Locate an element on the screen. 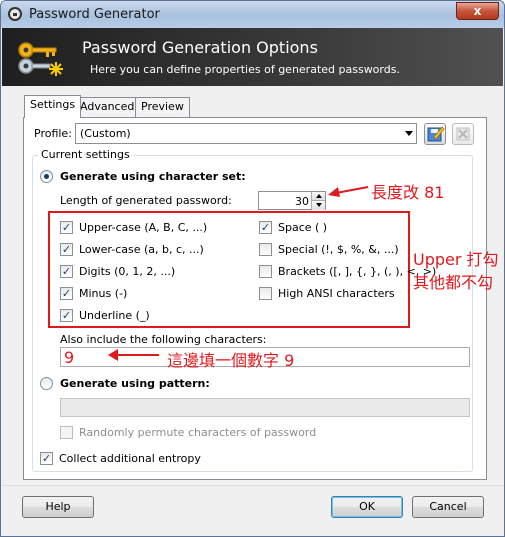  space-label: Space ( ) is located at coordinates (302, 227).